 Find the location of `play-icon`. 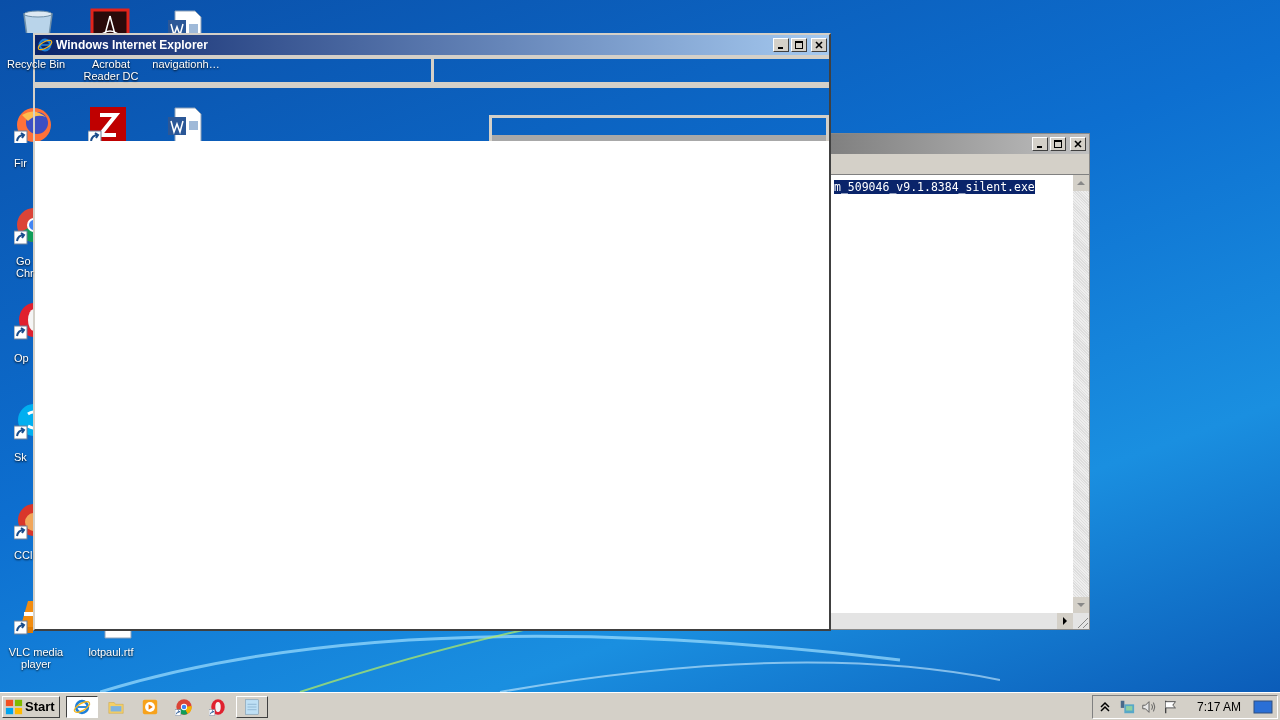

play-icon is located at coordinates (149, 706).